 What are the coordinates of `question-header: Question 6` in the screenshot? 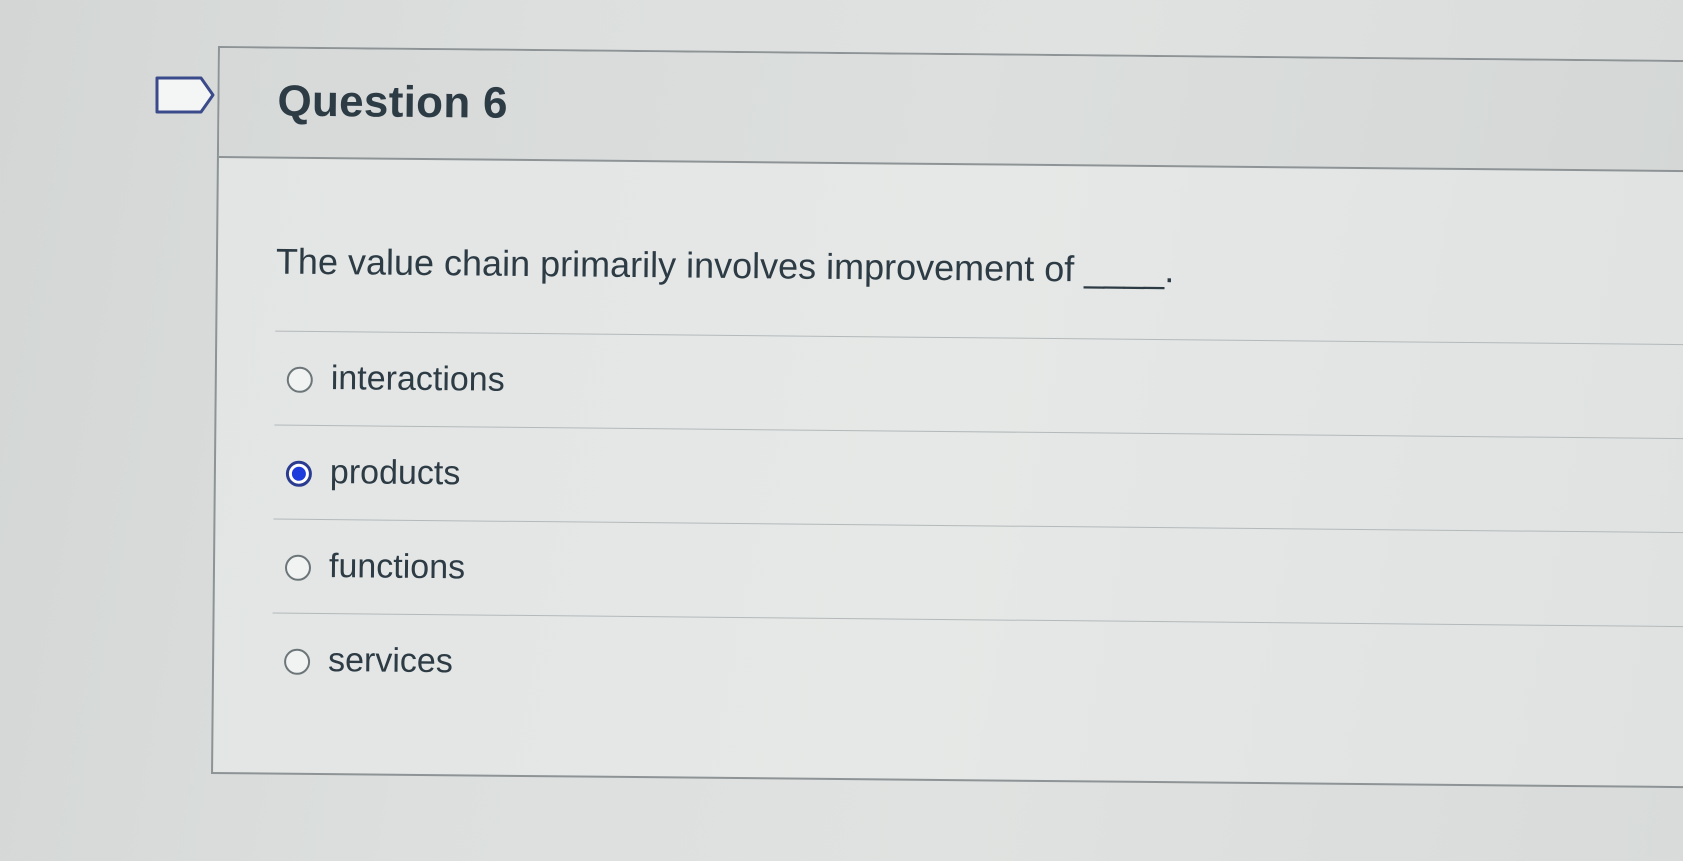 It's located at (950, 110).